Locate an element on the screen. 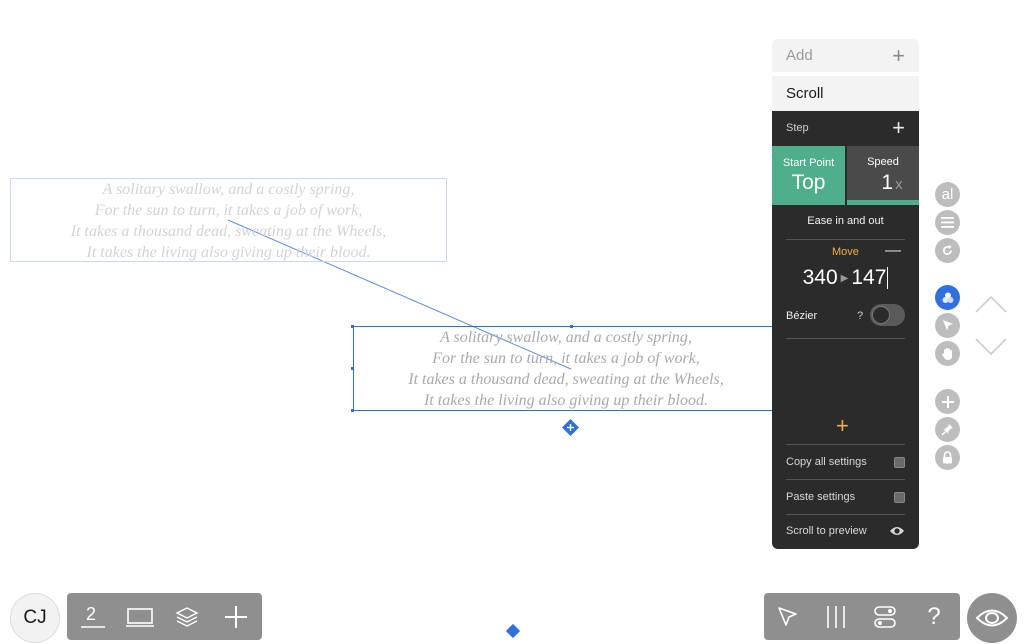  scroll-label: Scroll is located at coordinates (805, 93).